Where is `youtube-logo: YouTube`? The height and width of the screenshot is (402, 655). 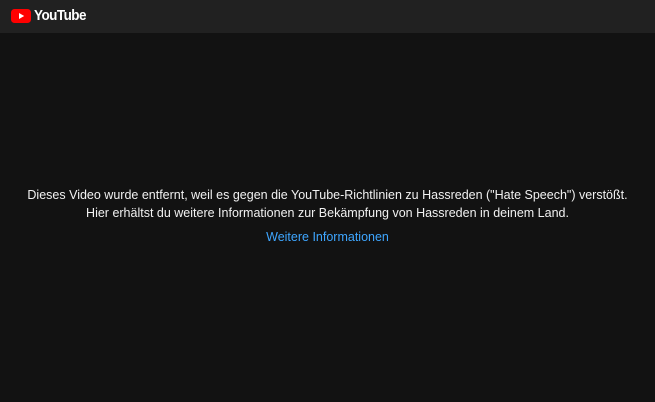 youtube-logo: YouTube is located at coordinates (51, 16).